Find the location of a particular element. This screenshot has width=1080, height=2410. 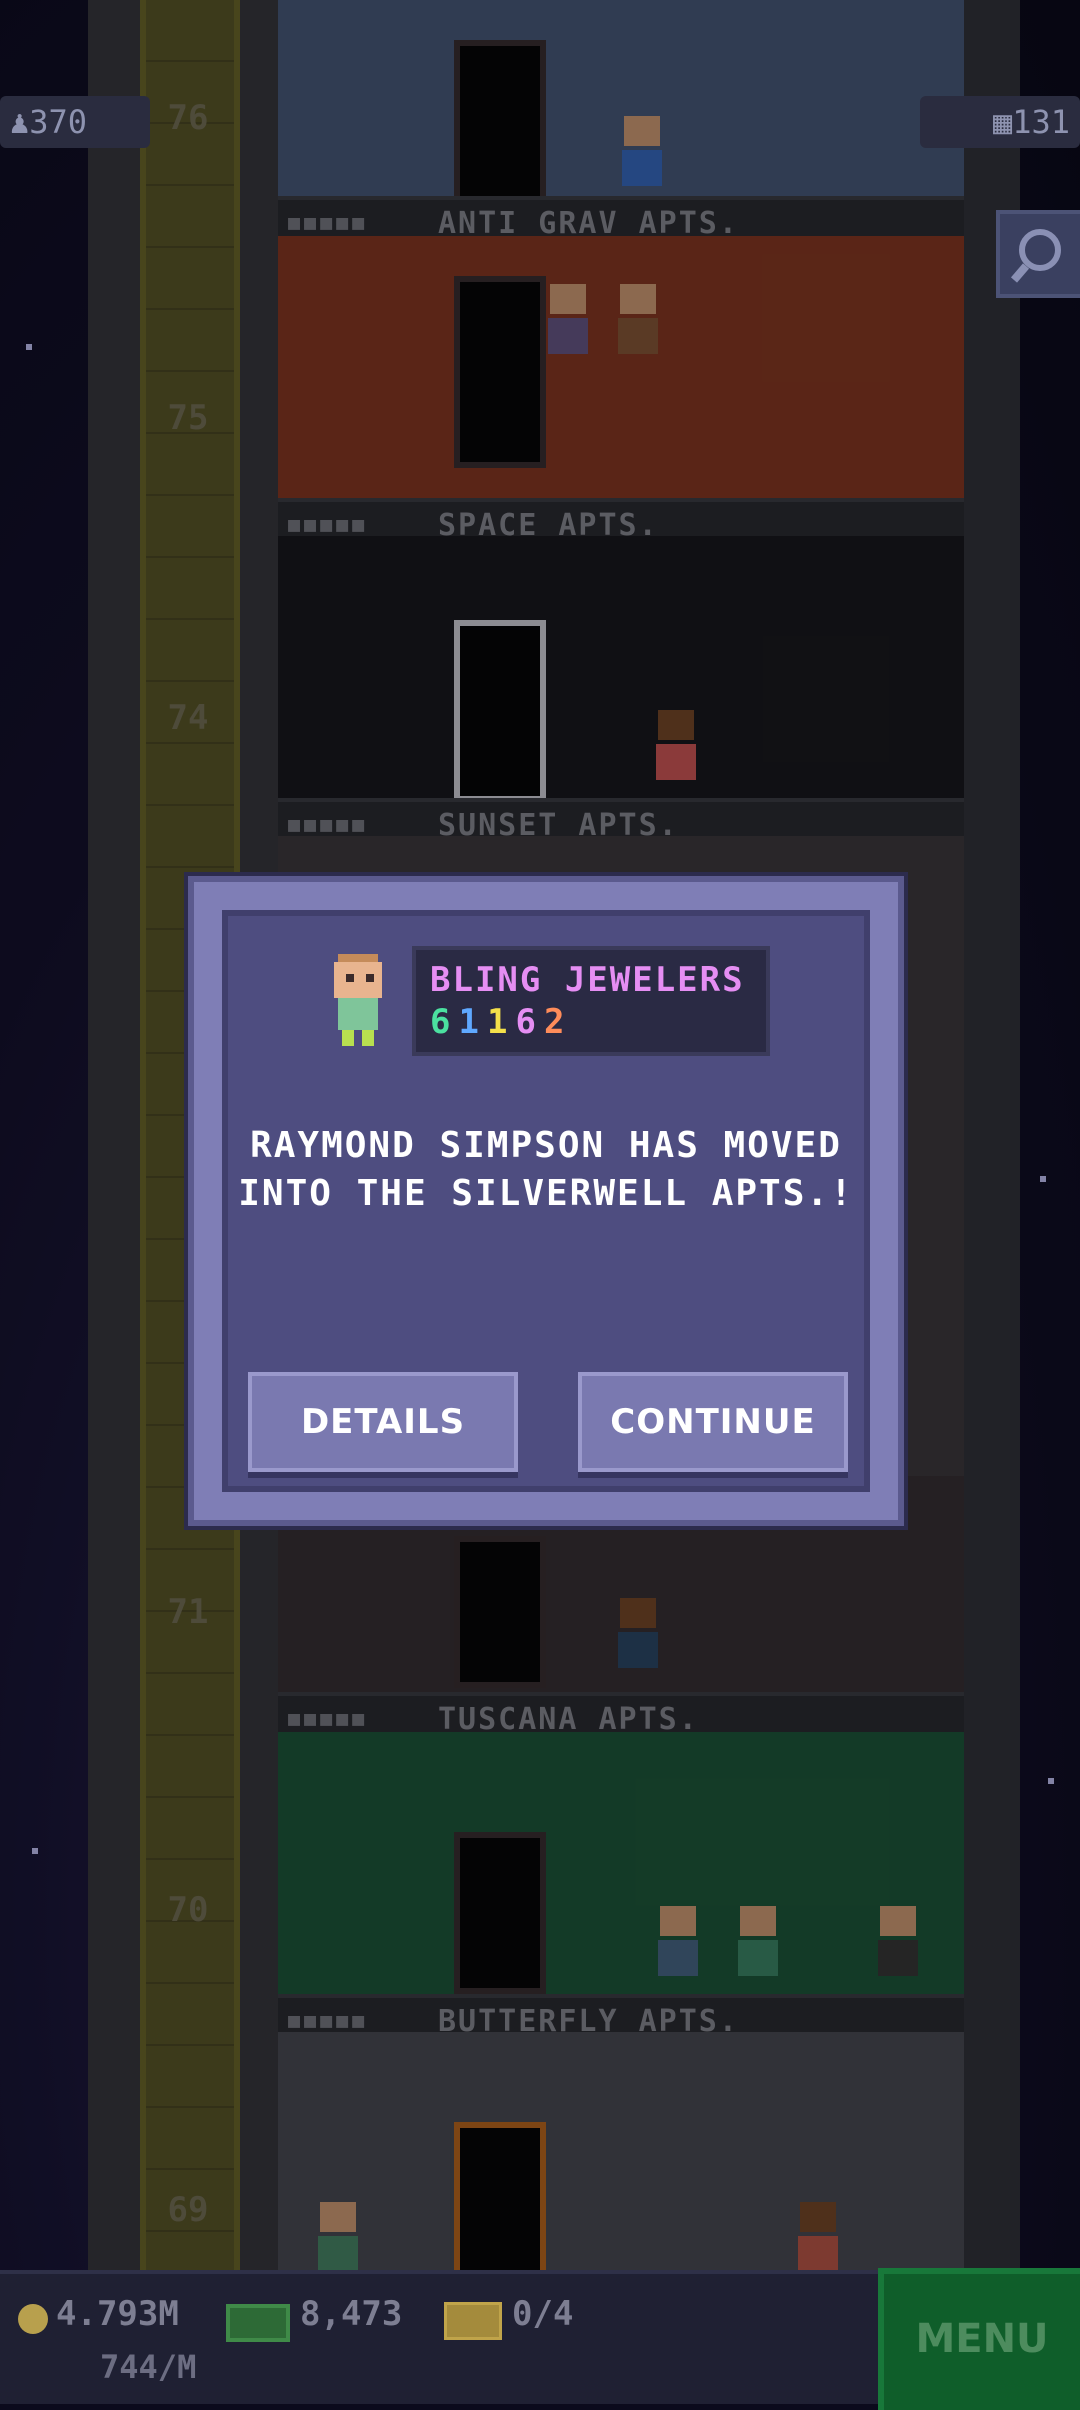

magnifier-icon is located at coordinates (1035, 256).